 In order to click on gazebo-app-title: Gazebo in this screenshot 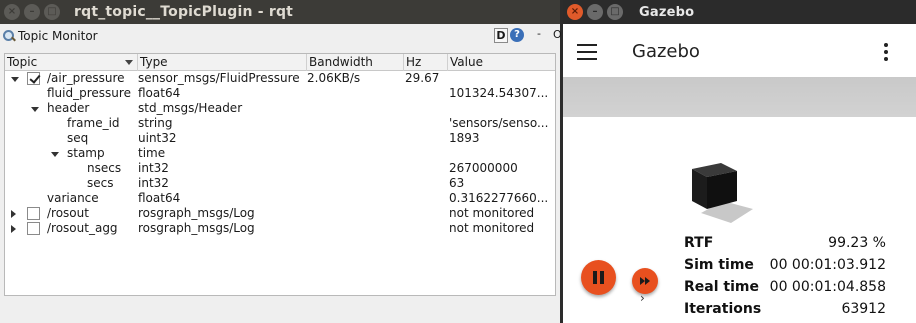, I will do `click(666, 51)`.